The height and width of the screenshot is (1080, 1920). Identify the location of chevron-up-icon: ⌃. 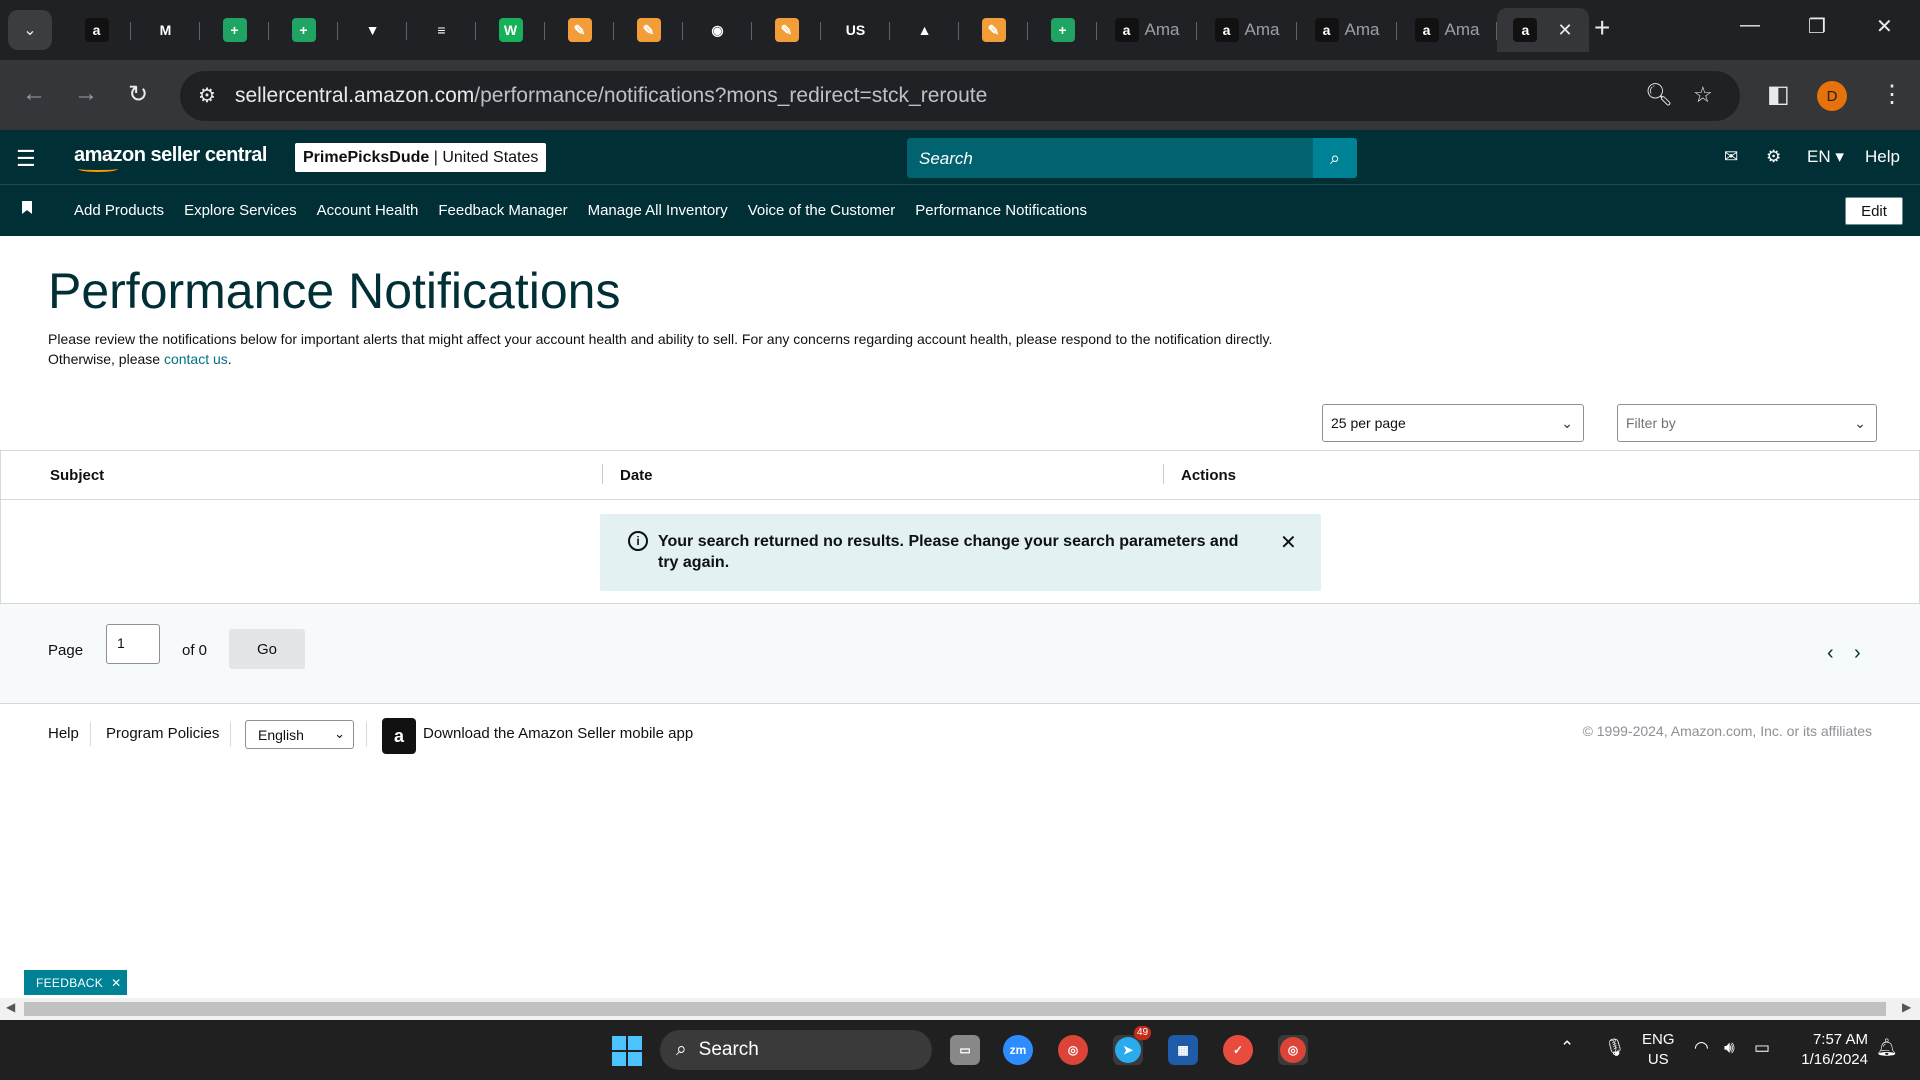
(1567, 1048).